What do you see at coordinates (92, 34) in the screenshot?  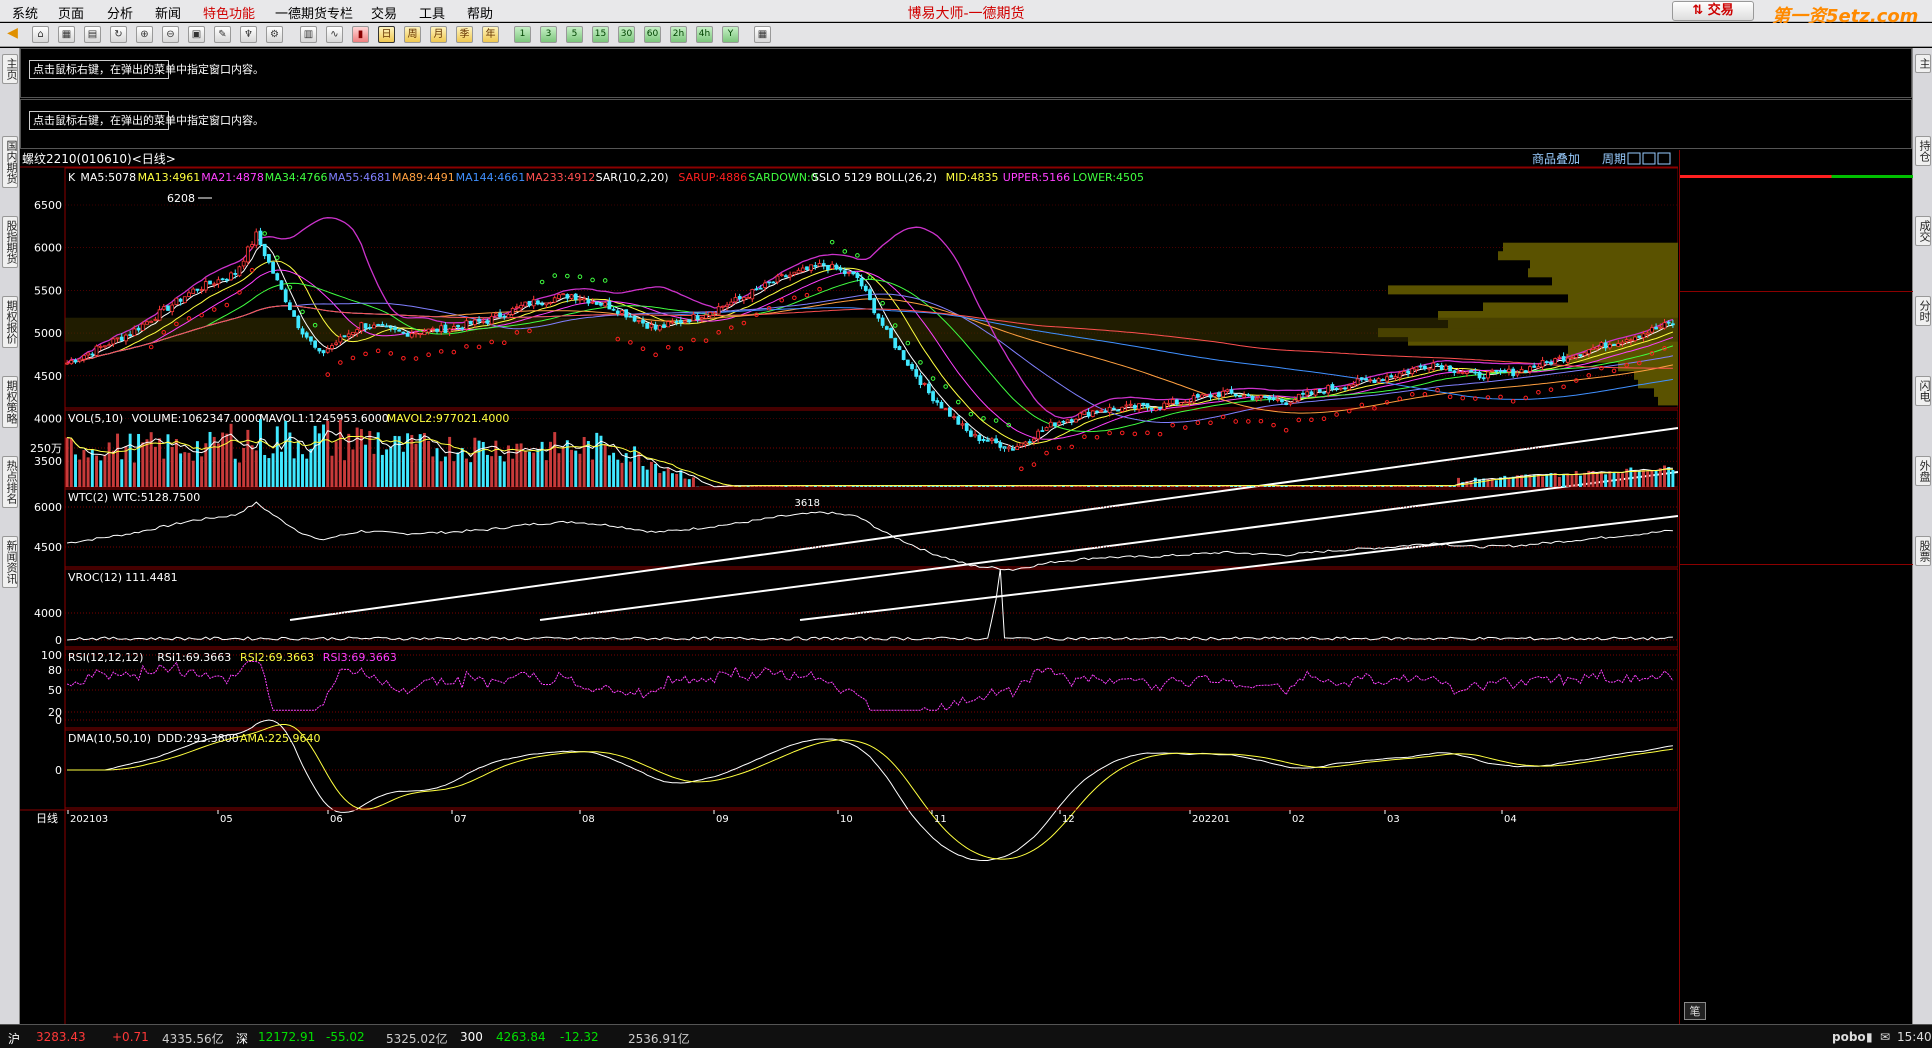 I see `realtime-icon: ▤` at bounding box center [92, 34].